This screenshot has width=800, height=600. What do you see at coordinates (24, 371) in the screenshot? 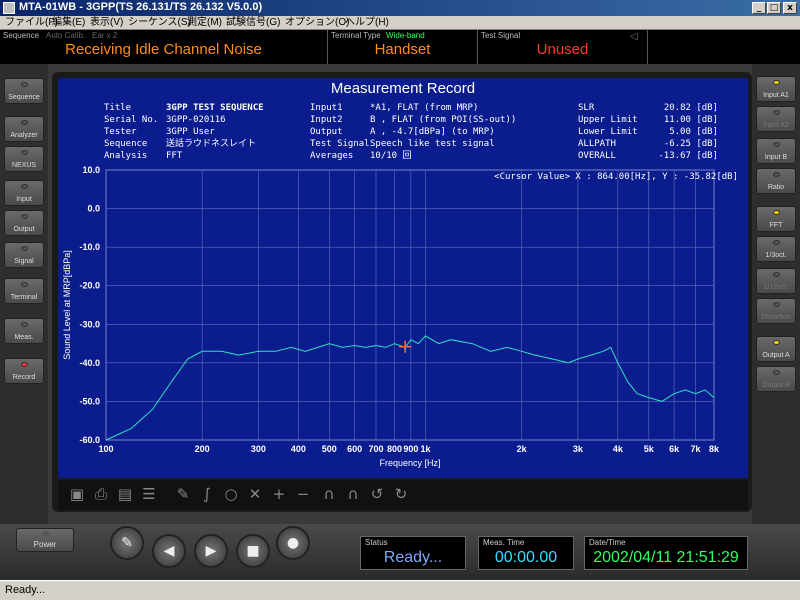
I see `record-button: Record` at bounding box center [24, 371].